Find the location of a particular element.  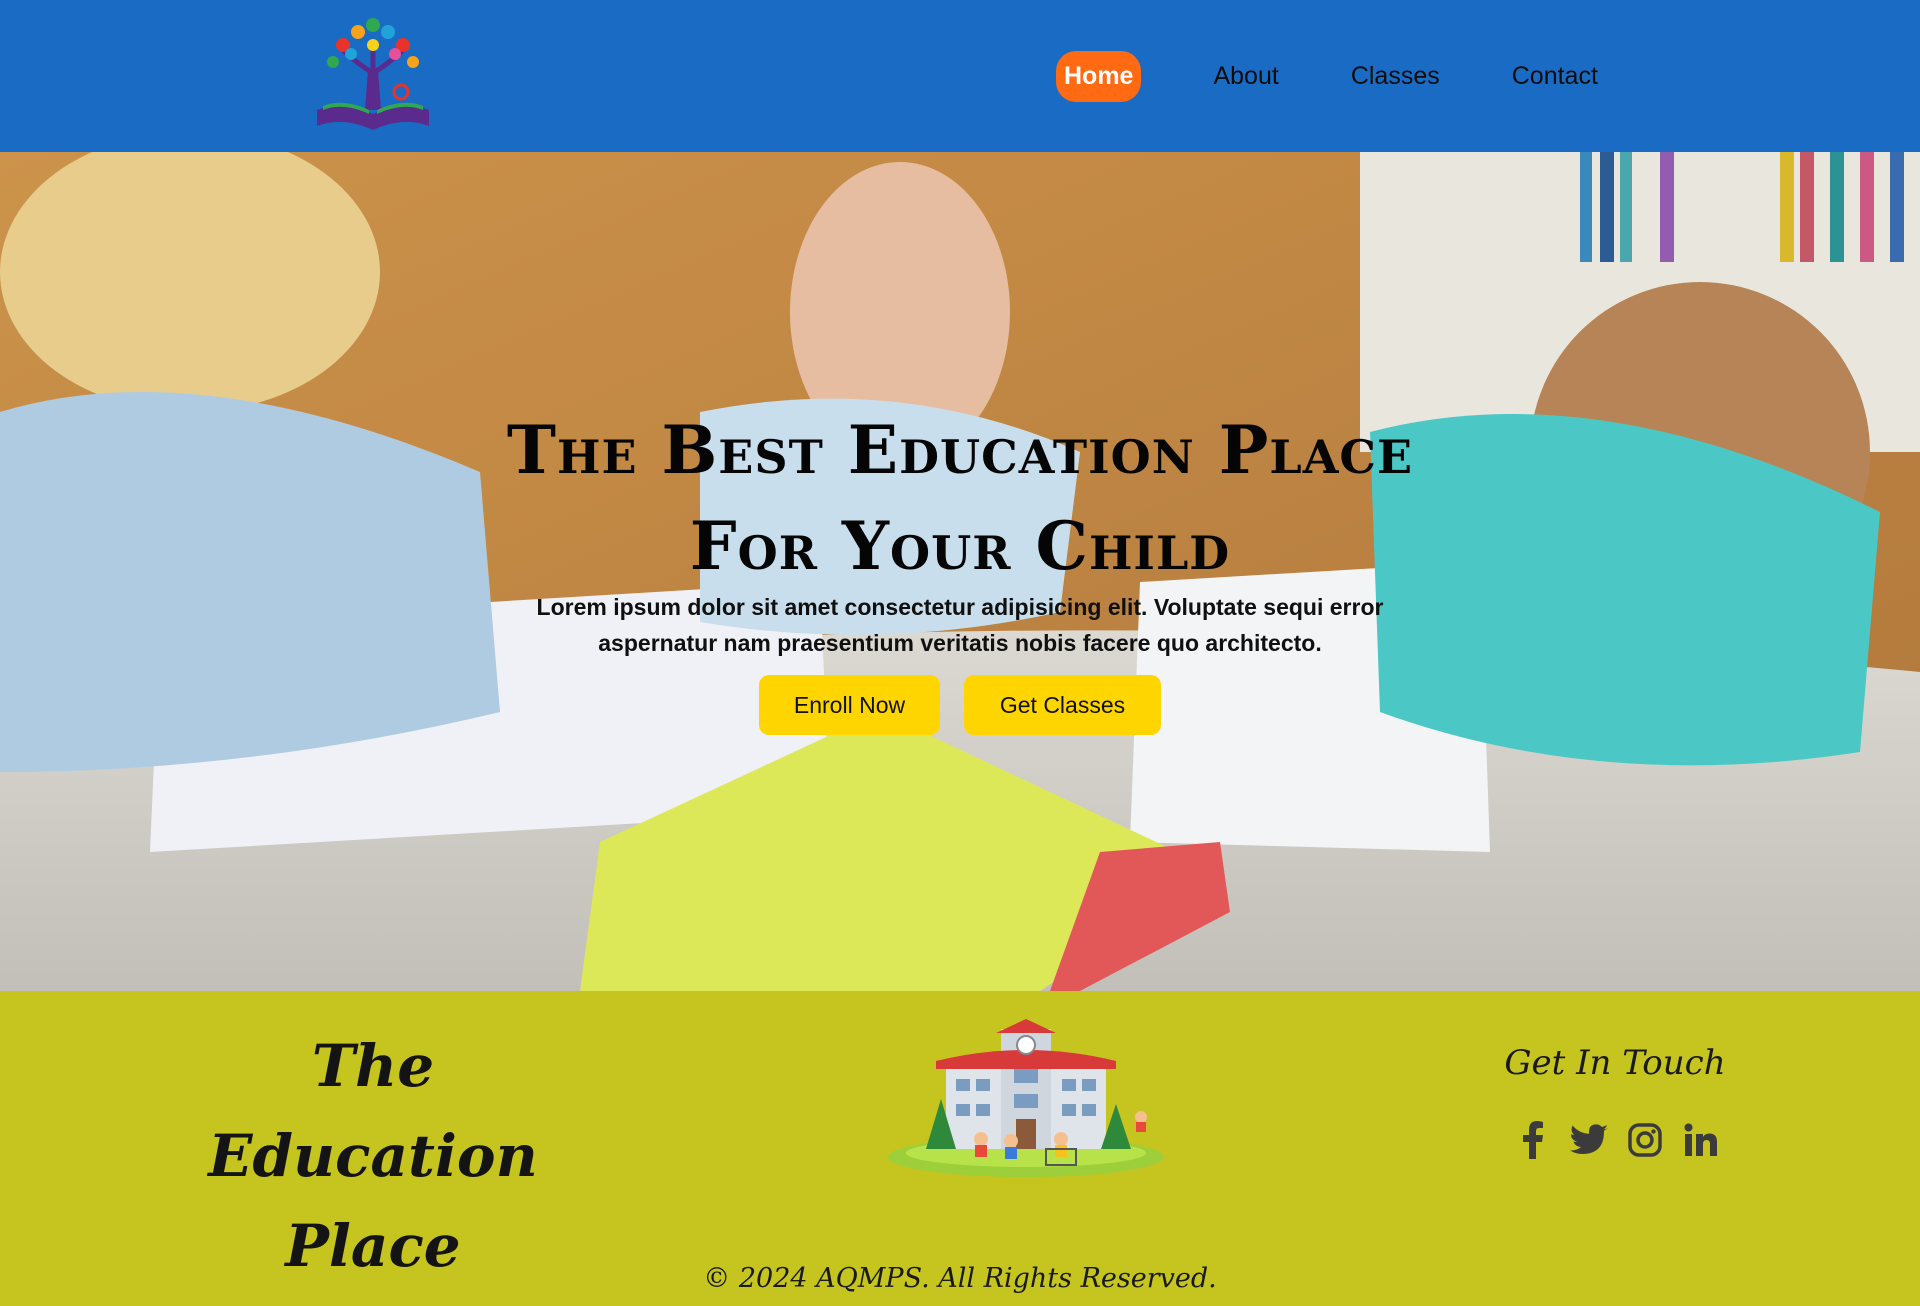

nav-home: Home is located at coordinates (1099, 76).